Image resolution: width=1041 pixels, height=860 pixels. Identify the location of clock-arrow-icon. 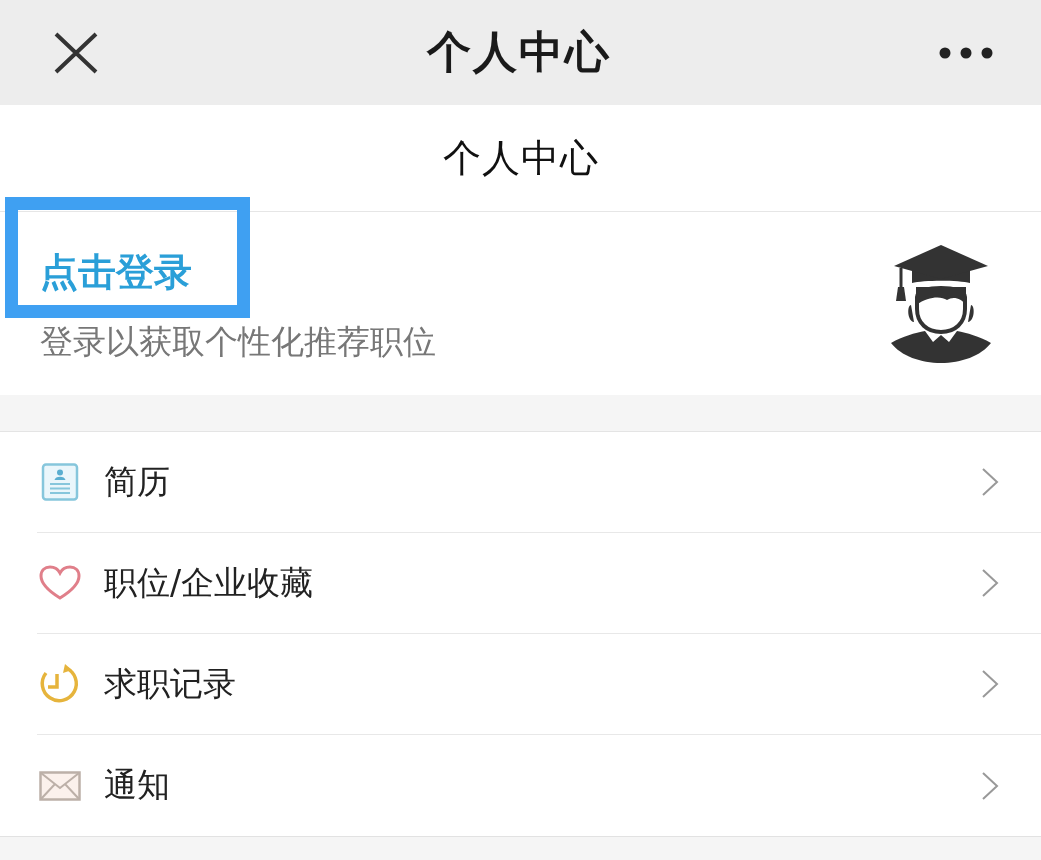
(60, 684).